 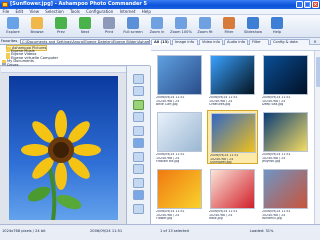 I want to click on thumbnail-item: 2006/09/24 11:51 1024x768 / 24 Flower.jpg, so click(x=179, y=194).